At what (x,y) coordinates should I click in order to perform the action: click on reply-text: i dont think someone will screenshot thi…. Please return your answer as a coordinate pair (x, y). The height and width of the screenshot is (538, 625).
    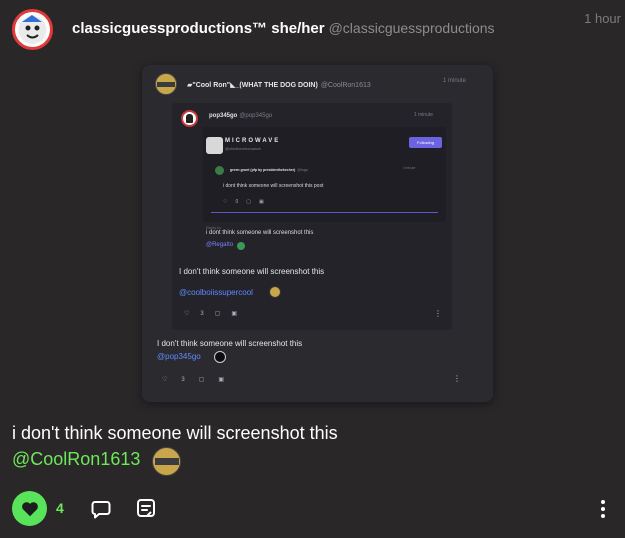
    Looking at the image, I should click on (260, 233).